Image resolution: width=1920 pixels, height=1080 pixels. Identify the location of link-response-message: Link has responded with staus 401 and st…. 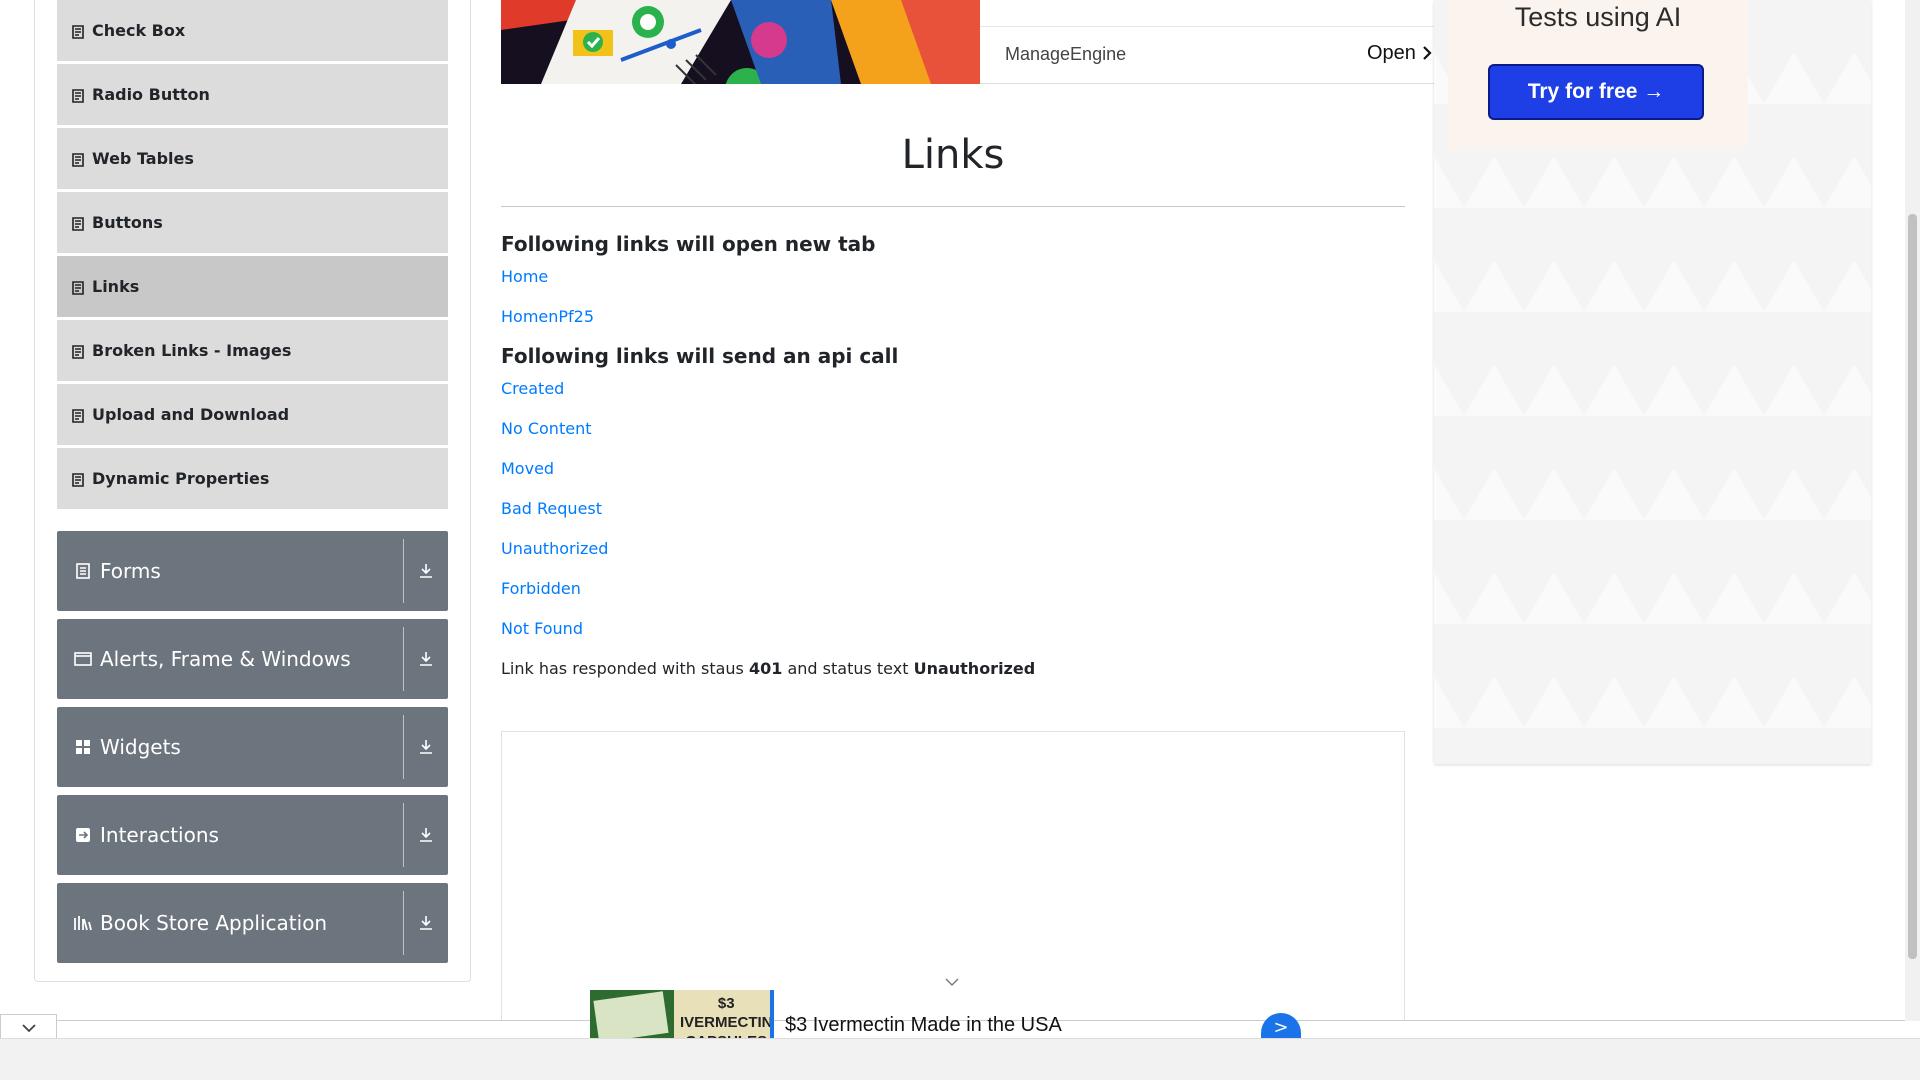
(768, 668).